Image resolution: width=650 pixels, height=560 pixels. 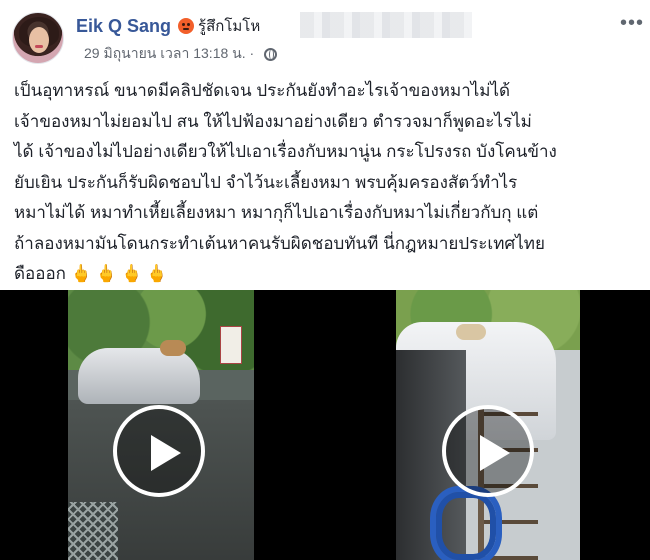 I want to click on post-timestamp: 29 มิถุนายน เวลา 13:18 น. ·, so click(x=169, y=54).